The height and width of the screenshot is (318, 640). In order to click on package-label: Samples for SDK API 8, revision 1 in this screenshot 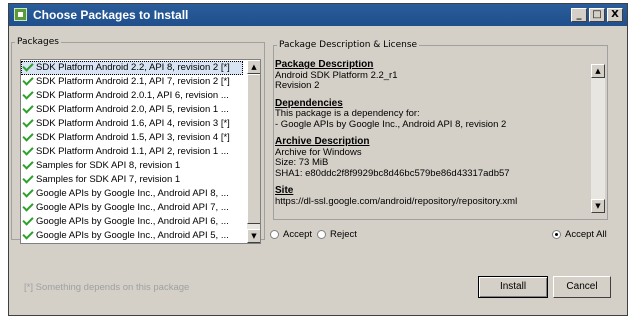, I will do `click(108, 165)`.